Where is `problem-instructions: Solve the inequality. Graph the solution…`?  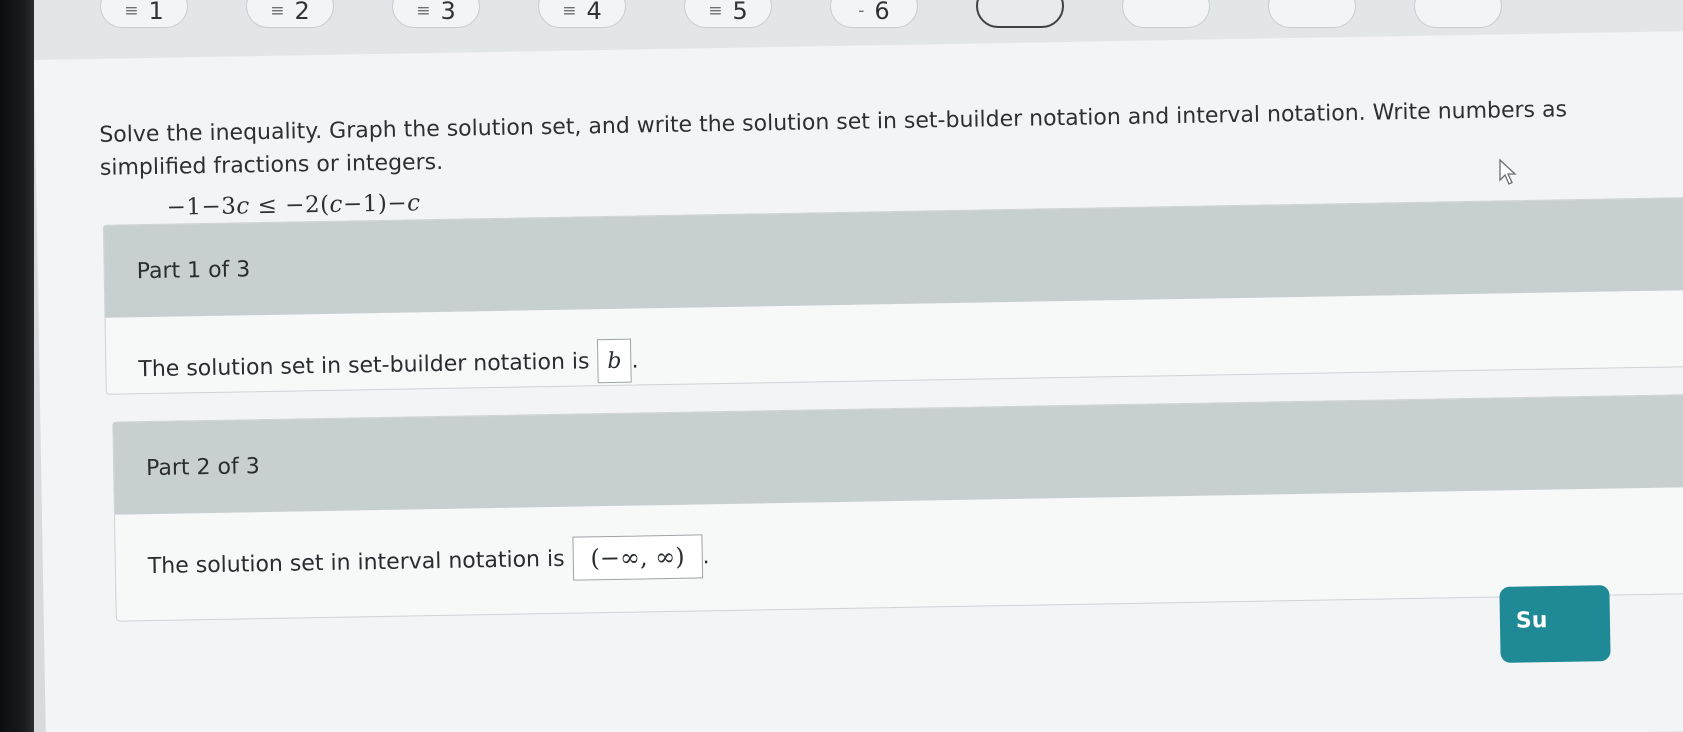
problem-instructions: Solve the inequality. Graph the solution… is located at coordinates (833, 139).